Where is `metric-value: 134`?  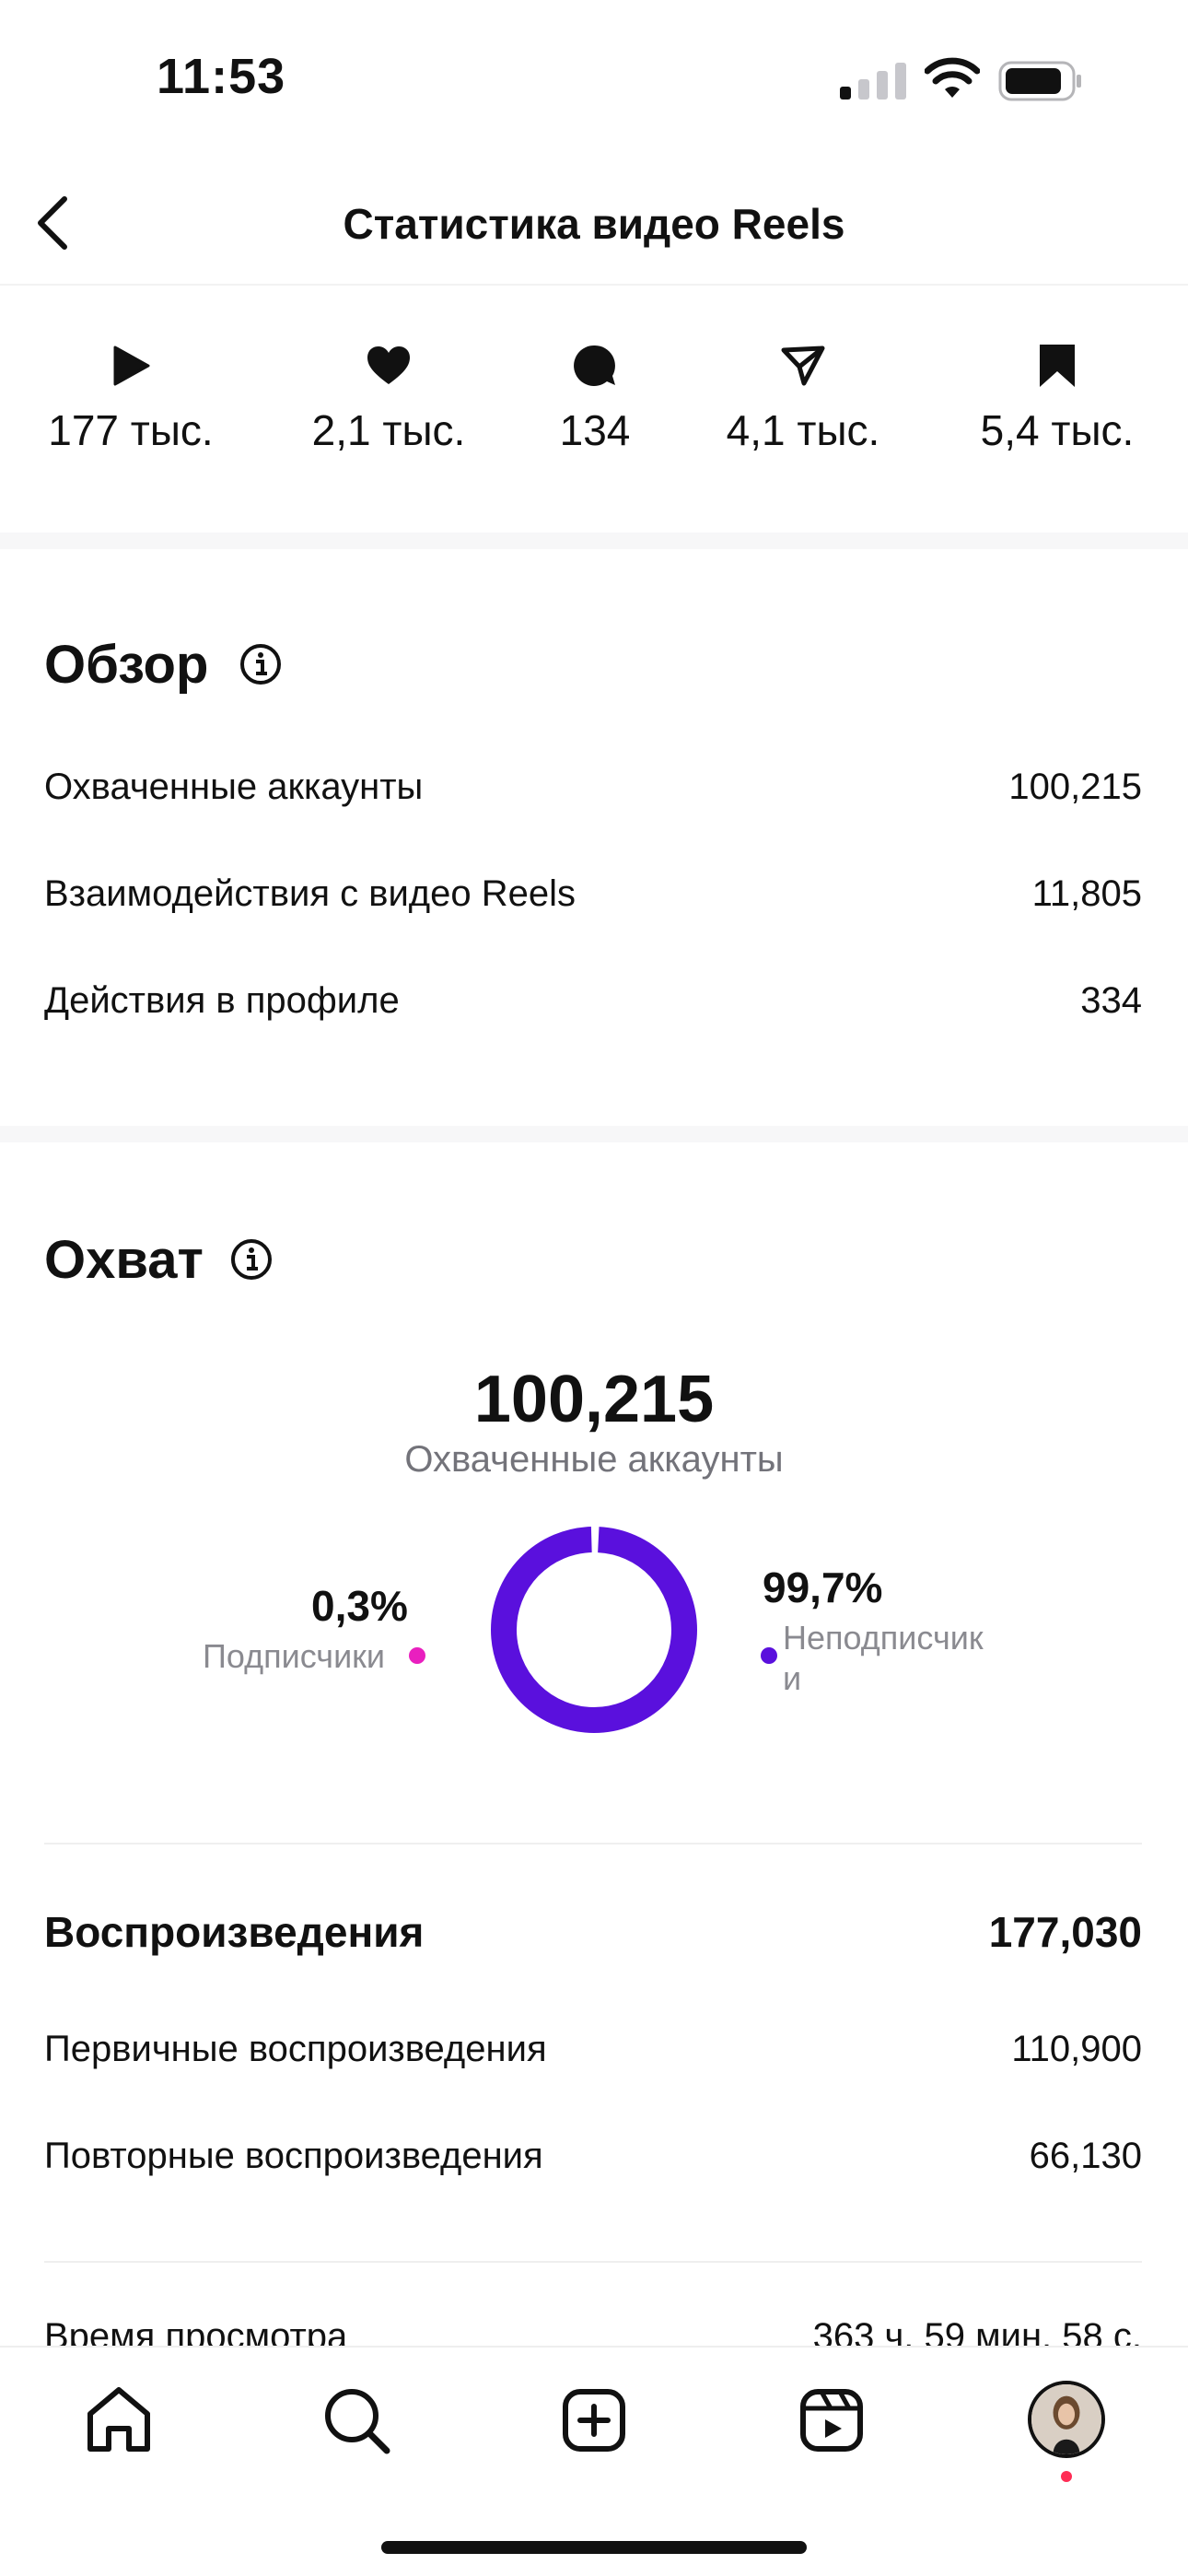
metric-value: 134 is located at coordinates (595, 430).